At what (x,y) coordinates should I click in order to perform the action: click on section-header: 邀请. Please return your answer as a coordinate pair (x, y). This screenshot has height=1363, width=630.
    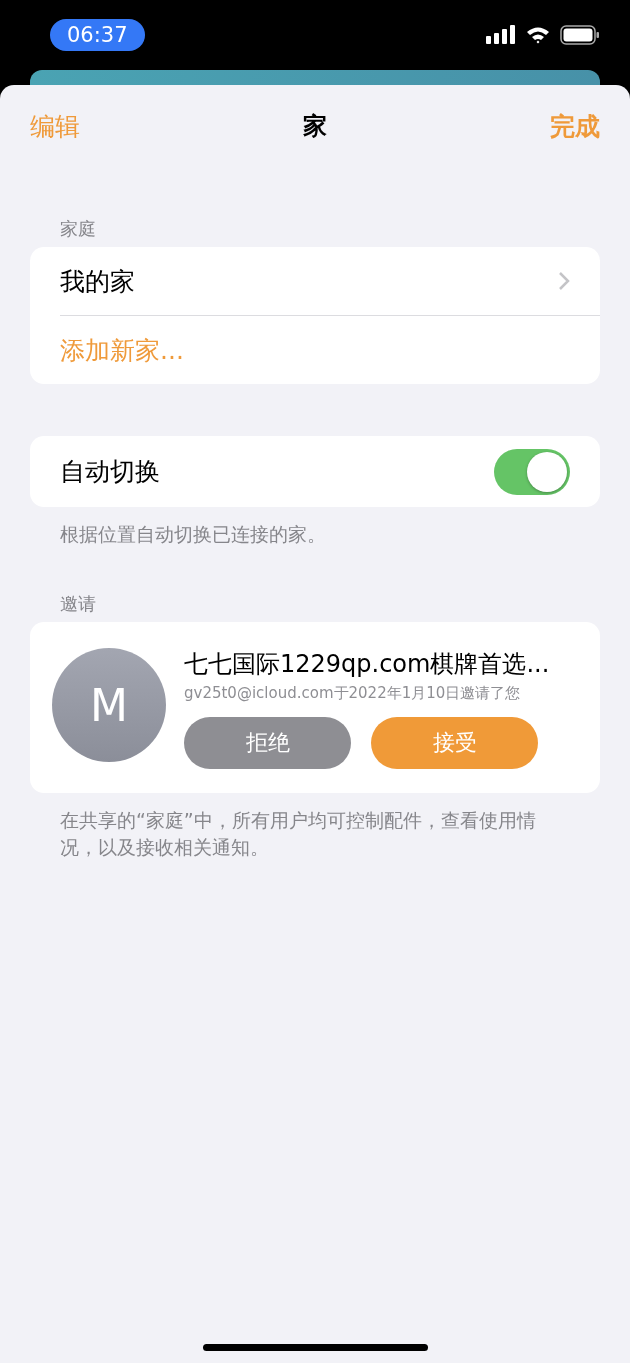
    Looking at the image, I should click on (78, 604).